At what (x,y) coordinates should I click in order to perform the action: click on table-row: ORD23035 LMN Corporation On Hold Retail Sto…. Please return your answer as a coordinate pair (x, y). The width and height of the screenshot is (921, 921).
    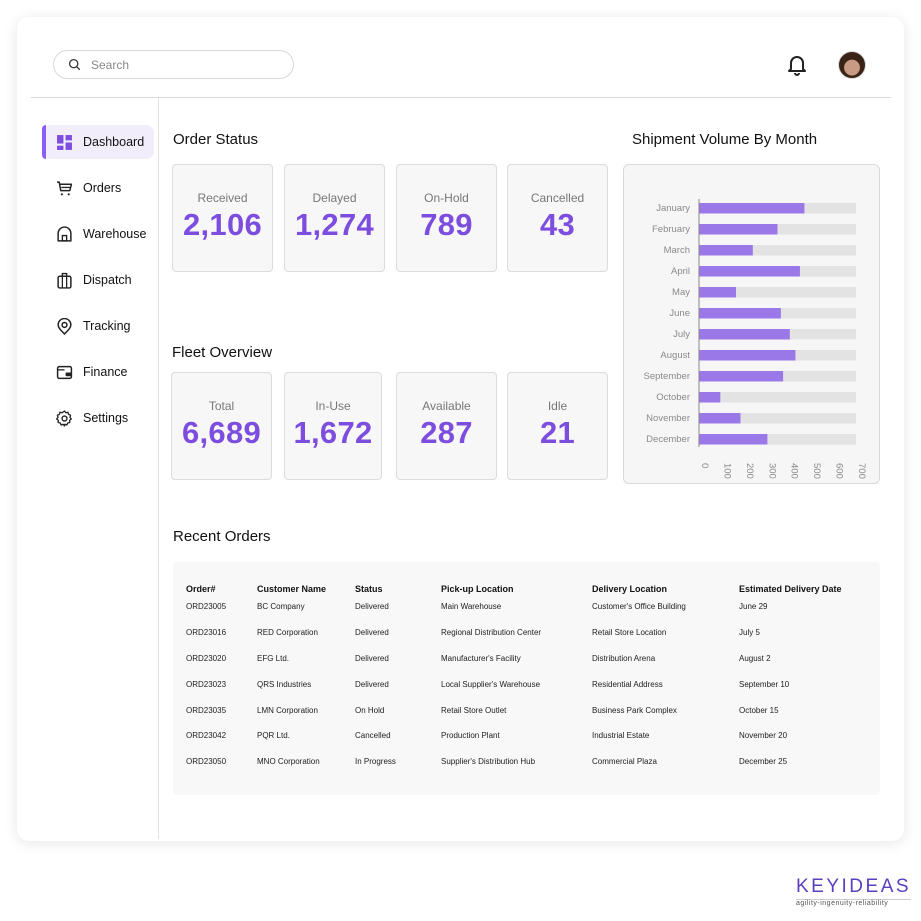
    Looking at the image, I should click on (526, 710).